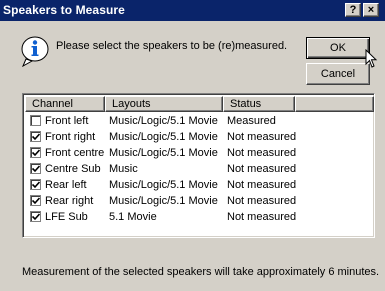 The width and height of the screenshot is (385, 291). Describe the element at coordinates (66, 185) in the screenshot. I see `channel-cell: Rear left` at that location.